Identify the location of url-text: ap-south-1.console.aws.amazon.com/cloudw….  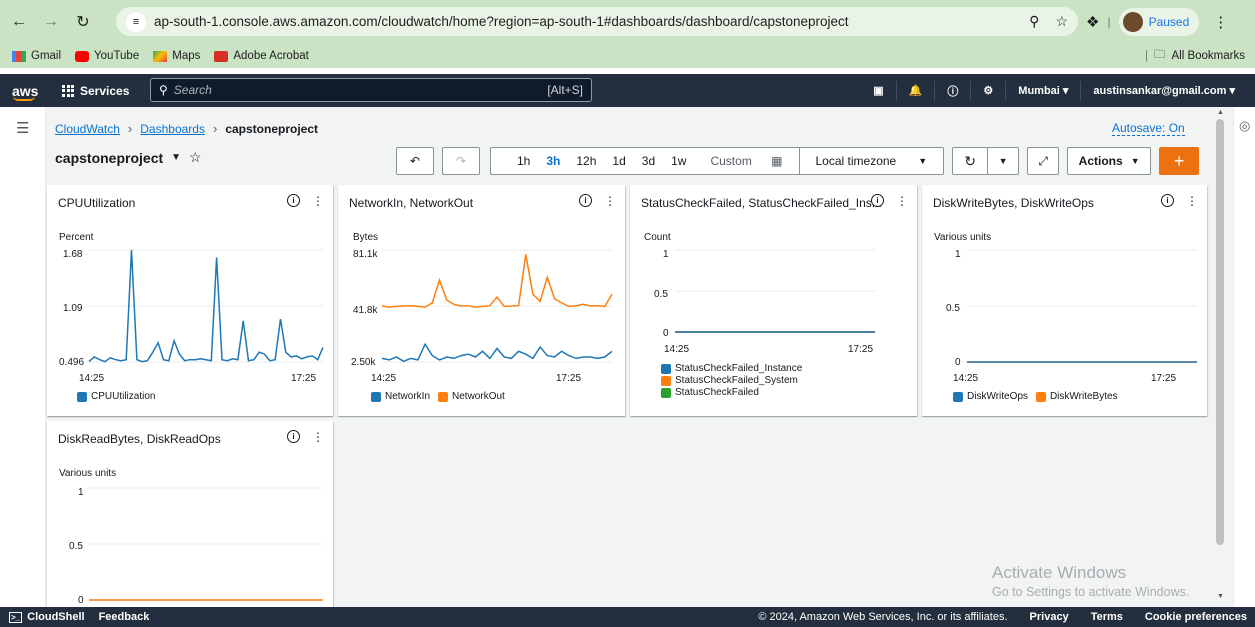
(501, 21).